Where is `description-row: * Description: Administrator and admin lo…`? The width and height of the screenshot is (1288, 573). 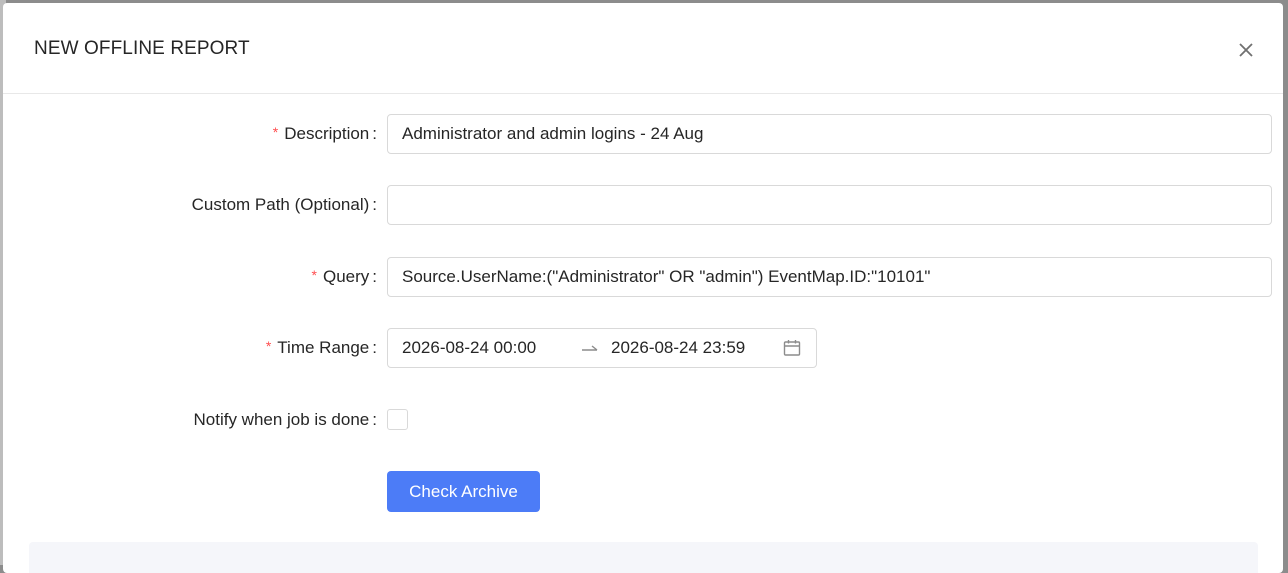
description-row: * Description: Administrator and admin lo… is located at coordinates (643, 134).